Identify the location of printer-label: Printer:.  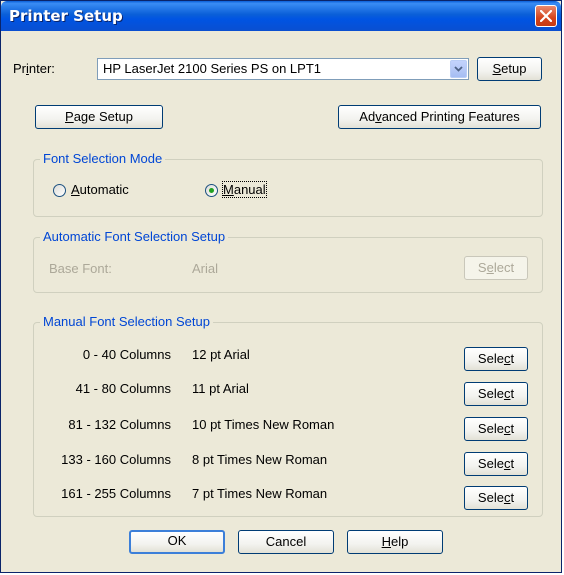
(34, 68).